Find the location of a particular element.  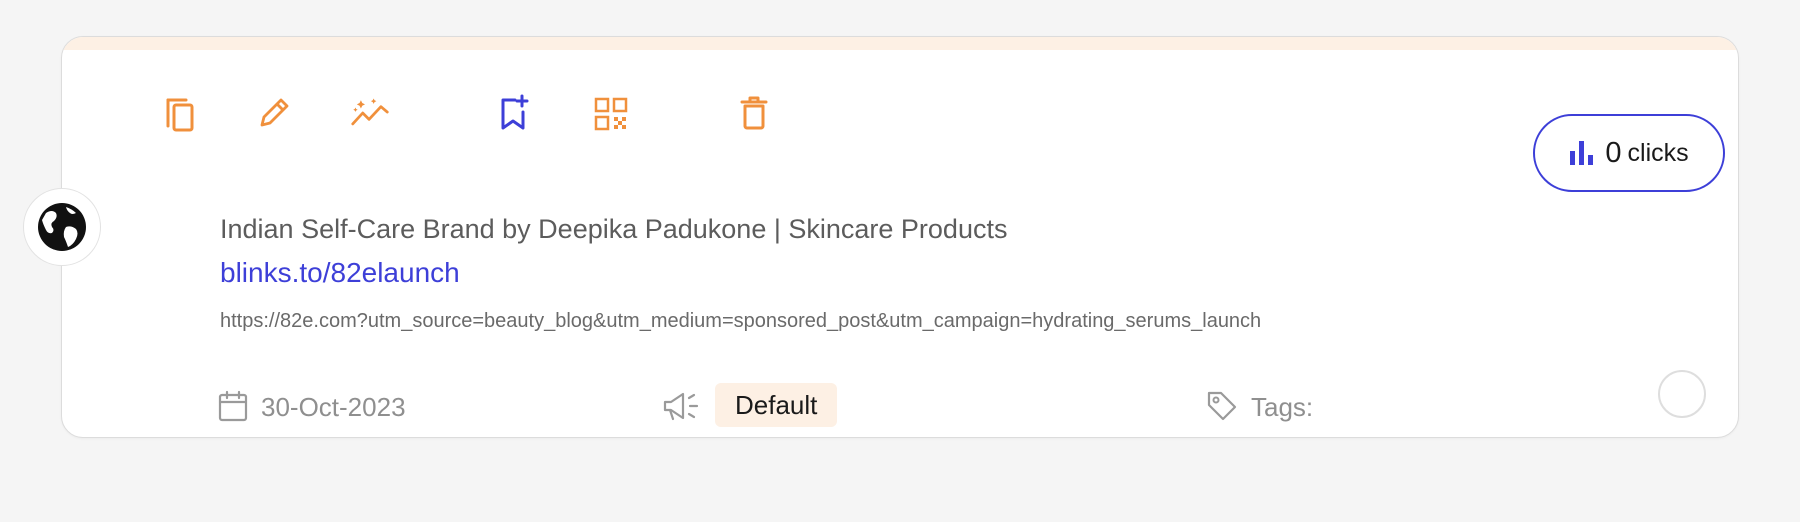

clicks-count: 0 is located at coordinates (1613, 152).